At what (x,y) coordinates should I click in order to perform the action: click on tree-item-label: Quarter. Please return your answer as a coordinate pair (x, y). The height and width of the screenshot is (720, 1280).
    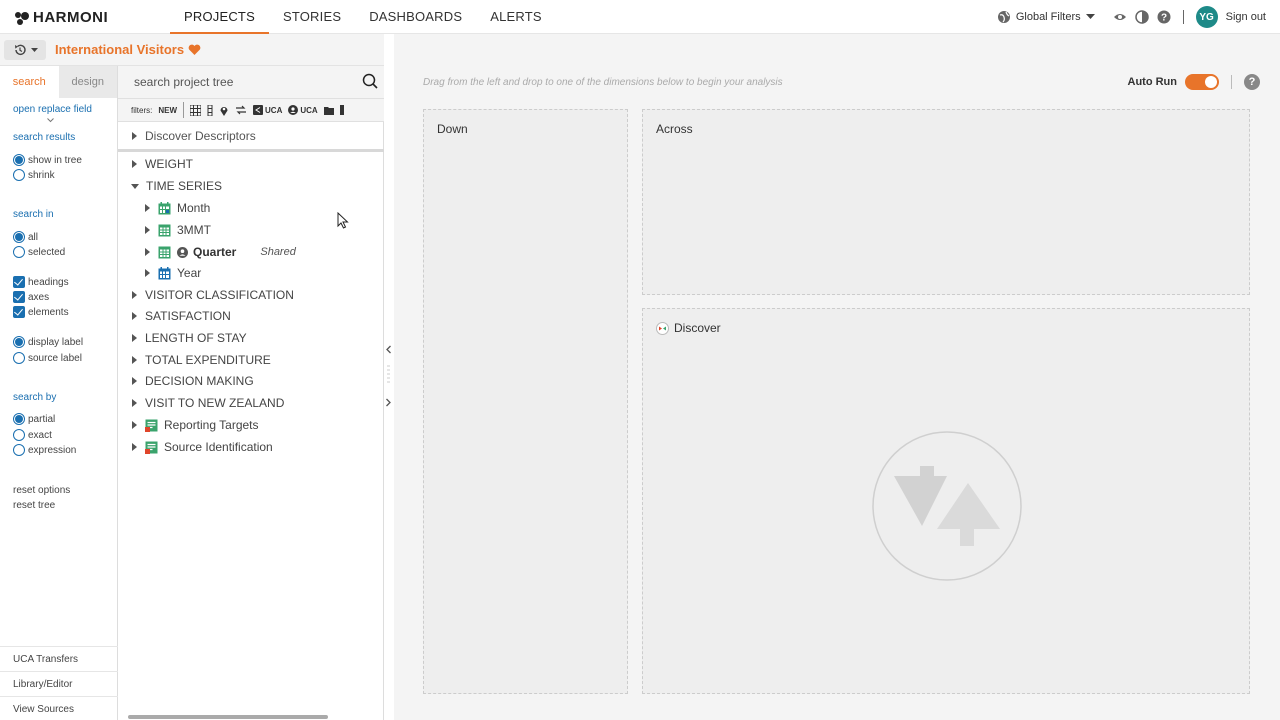
    Looking at the image, I should click on (215, 252).